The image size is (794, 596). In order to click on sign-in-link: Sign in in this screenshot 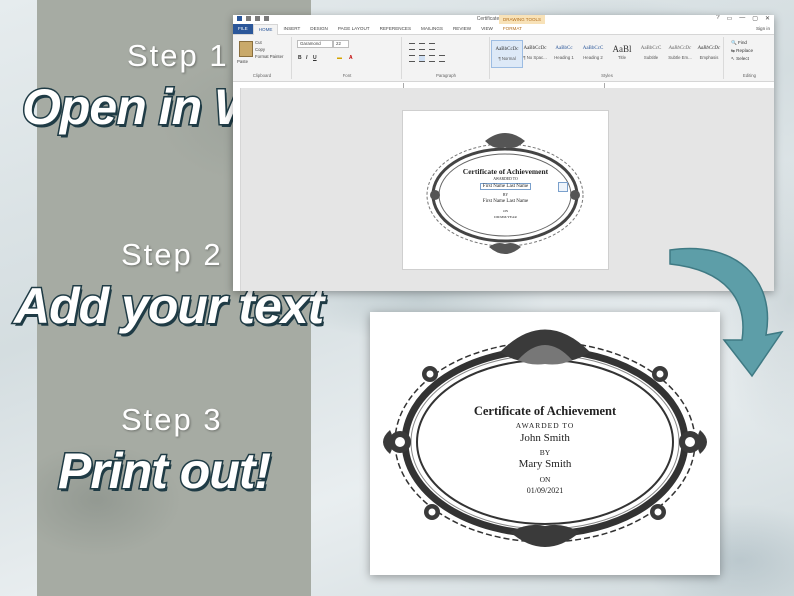, I will do `click(762, 29)`.